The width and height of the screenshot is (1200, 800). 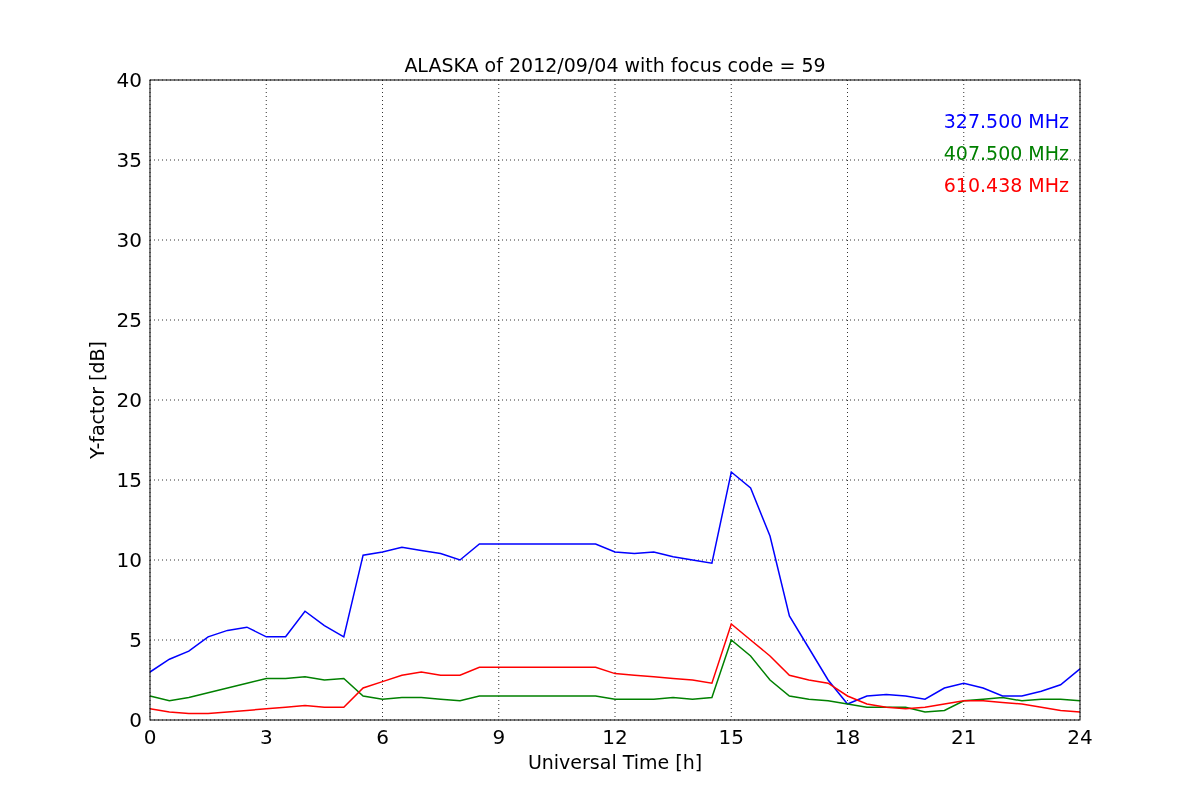 What do you see at coordinates (847, 737) in the screenshot?
I see `x-tick-label: 18` at bounding box center [847, 737].